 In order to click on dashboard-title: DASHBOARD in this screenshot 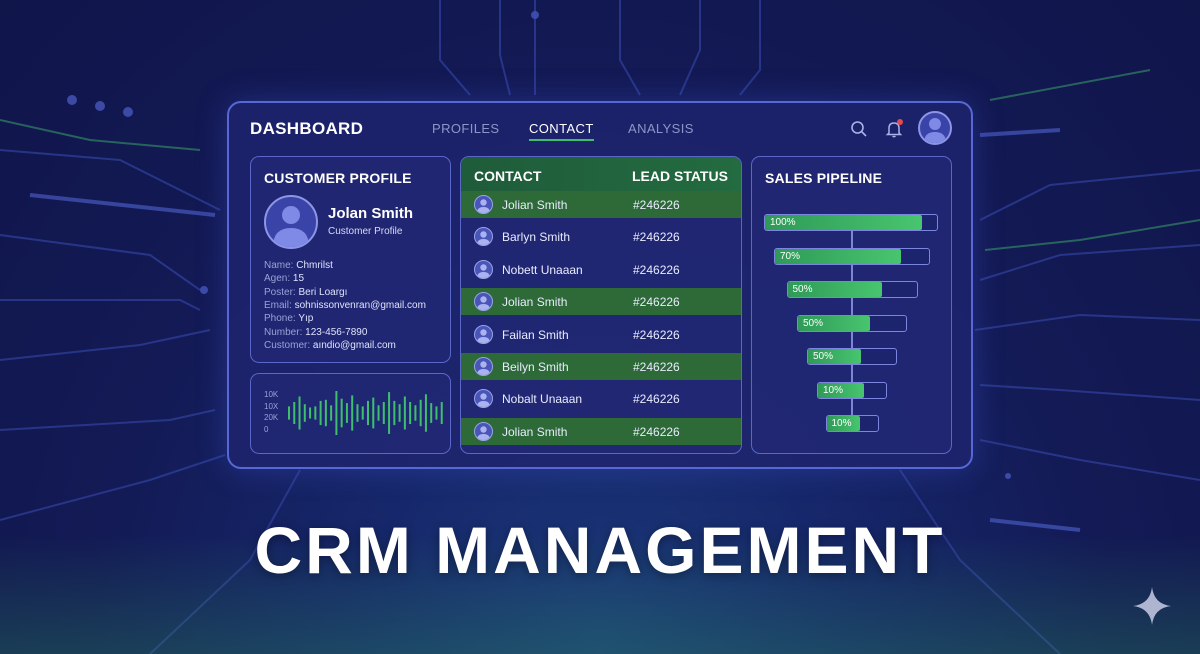, I will do `click(307, 128)`.